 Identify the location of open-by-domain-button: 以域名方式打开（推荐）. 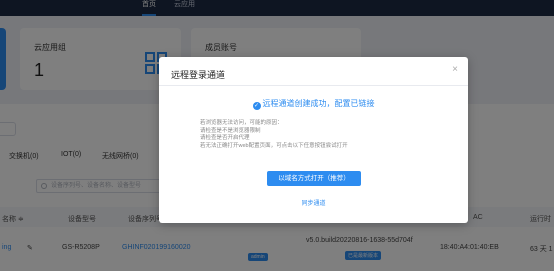
(314, 178).